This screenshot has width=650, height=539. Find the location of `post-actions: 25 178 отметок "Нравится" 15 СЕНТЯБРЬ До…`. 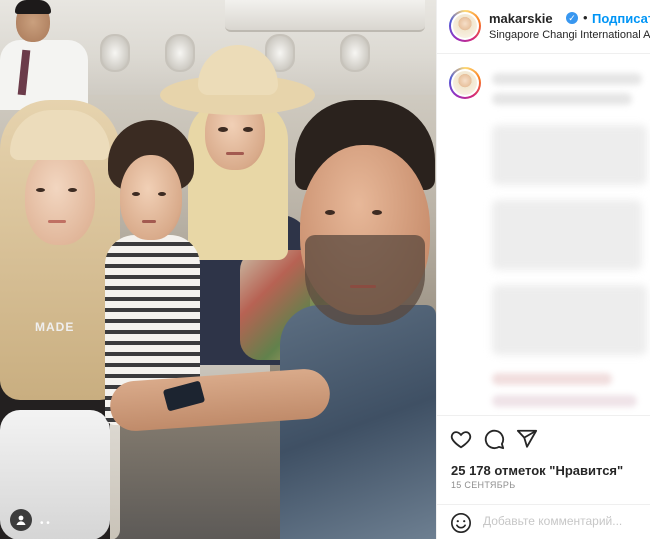

post-actions: 25 178 отметок "Нравится" 15 СЕНТЯБРЬ До… is located at coordinates (543, 477).